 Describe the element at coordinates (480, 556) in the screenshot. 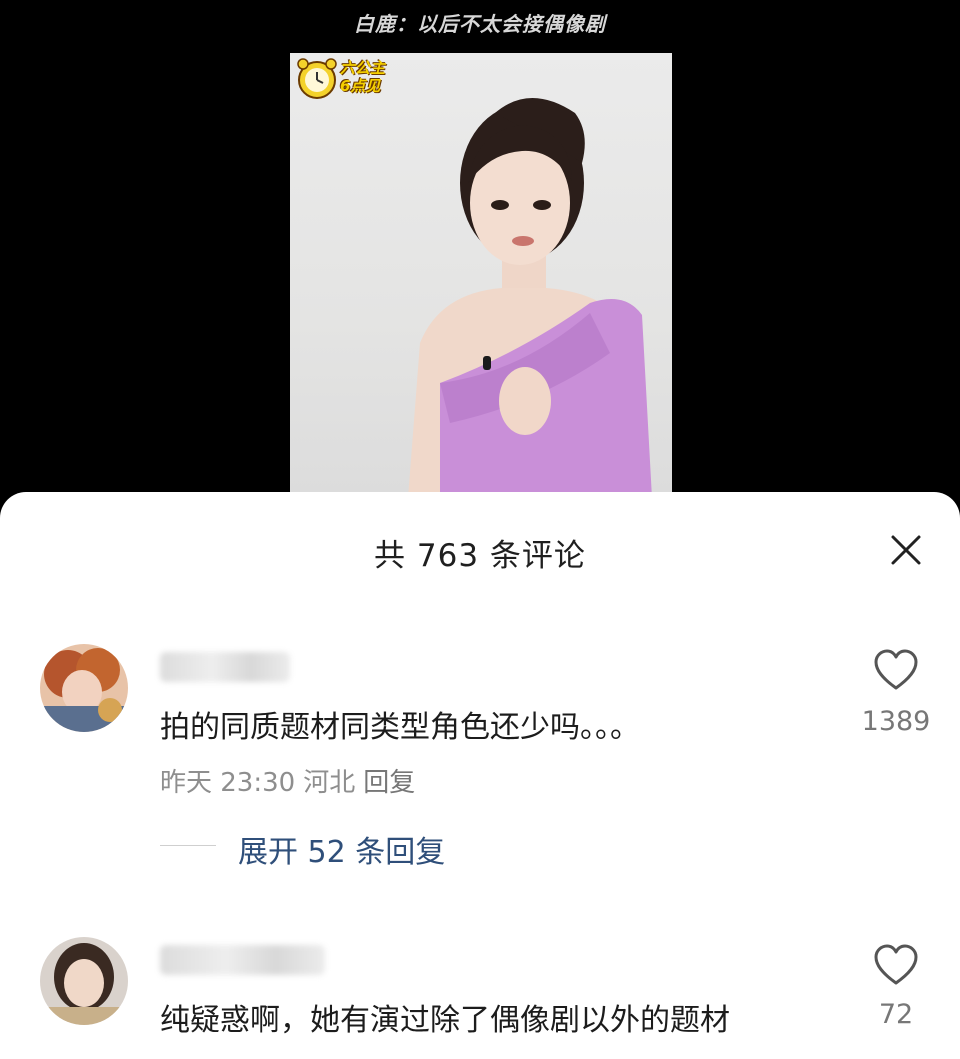

I see `comments-count-title: 共 763 条评论` at that location.